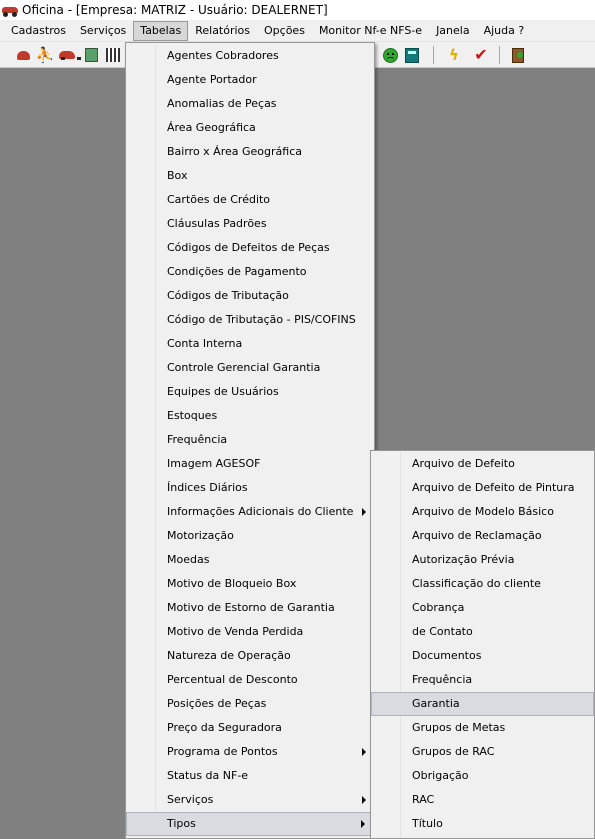 Image resolution: width=595 pixels, height=839 pixels. I want to click on submenu-item-grupos-de-metas: Grupos de Metas, so click(482, 728).